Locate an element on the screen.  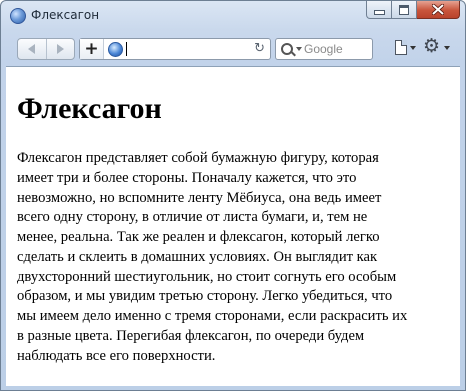
maximize-icon is located at coordinates (404, 9).